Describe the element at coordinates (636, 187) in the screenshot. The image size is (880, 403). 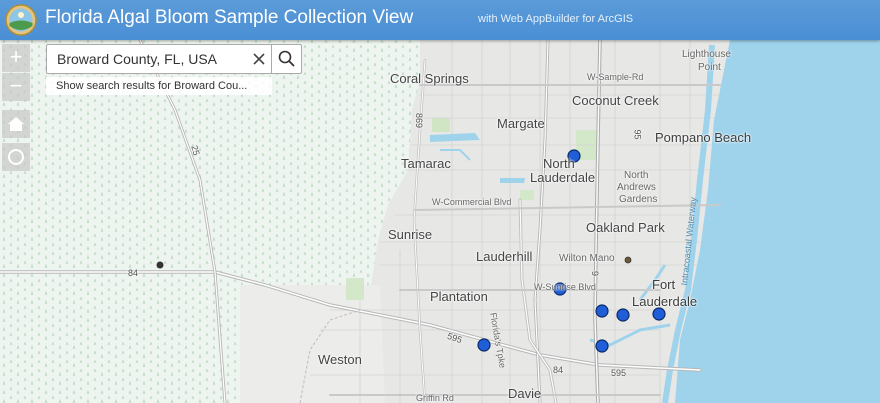
I see `place-label: Andrews` at that location.